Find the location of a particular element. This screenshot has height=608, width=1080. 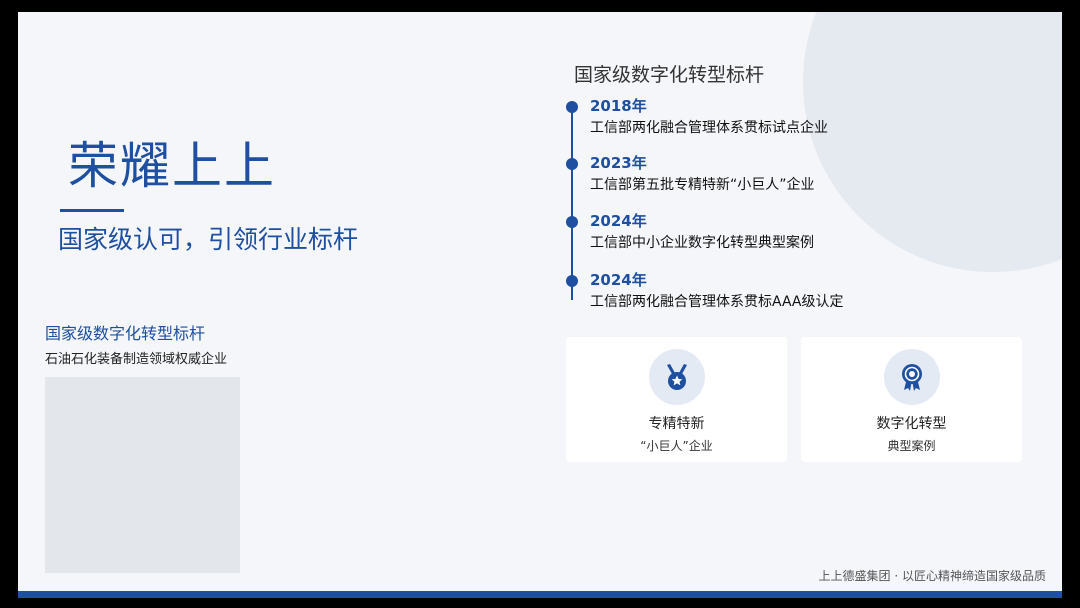

left-caption-subtitle: 石油石化装备制造领域权威企业 is located at coordinates (136, 359).